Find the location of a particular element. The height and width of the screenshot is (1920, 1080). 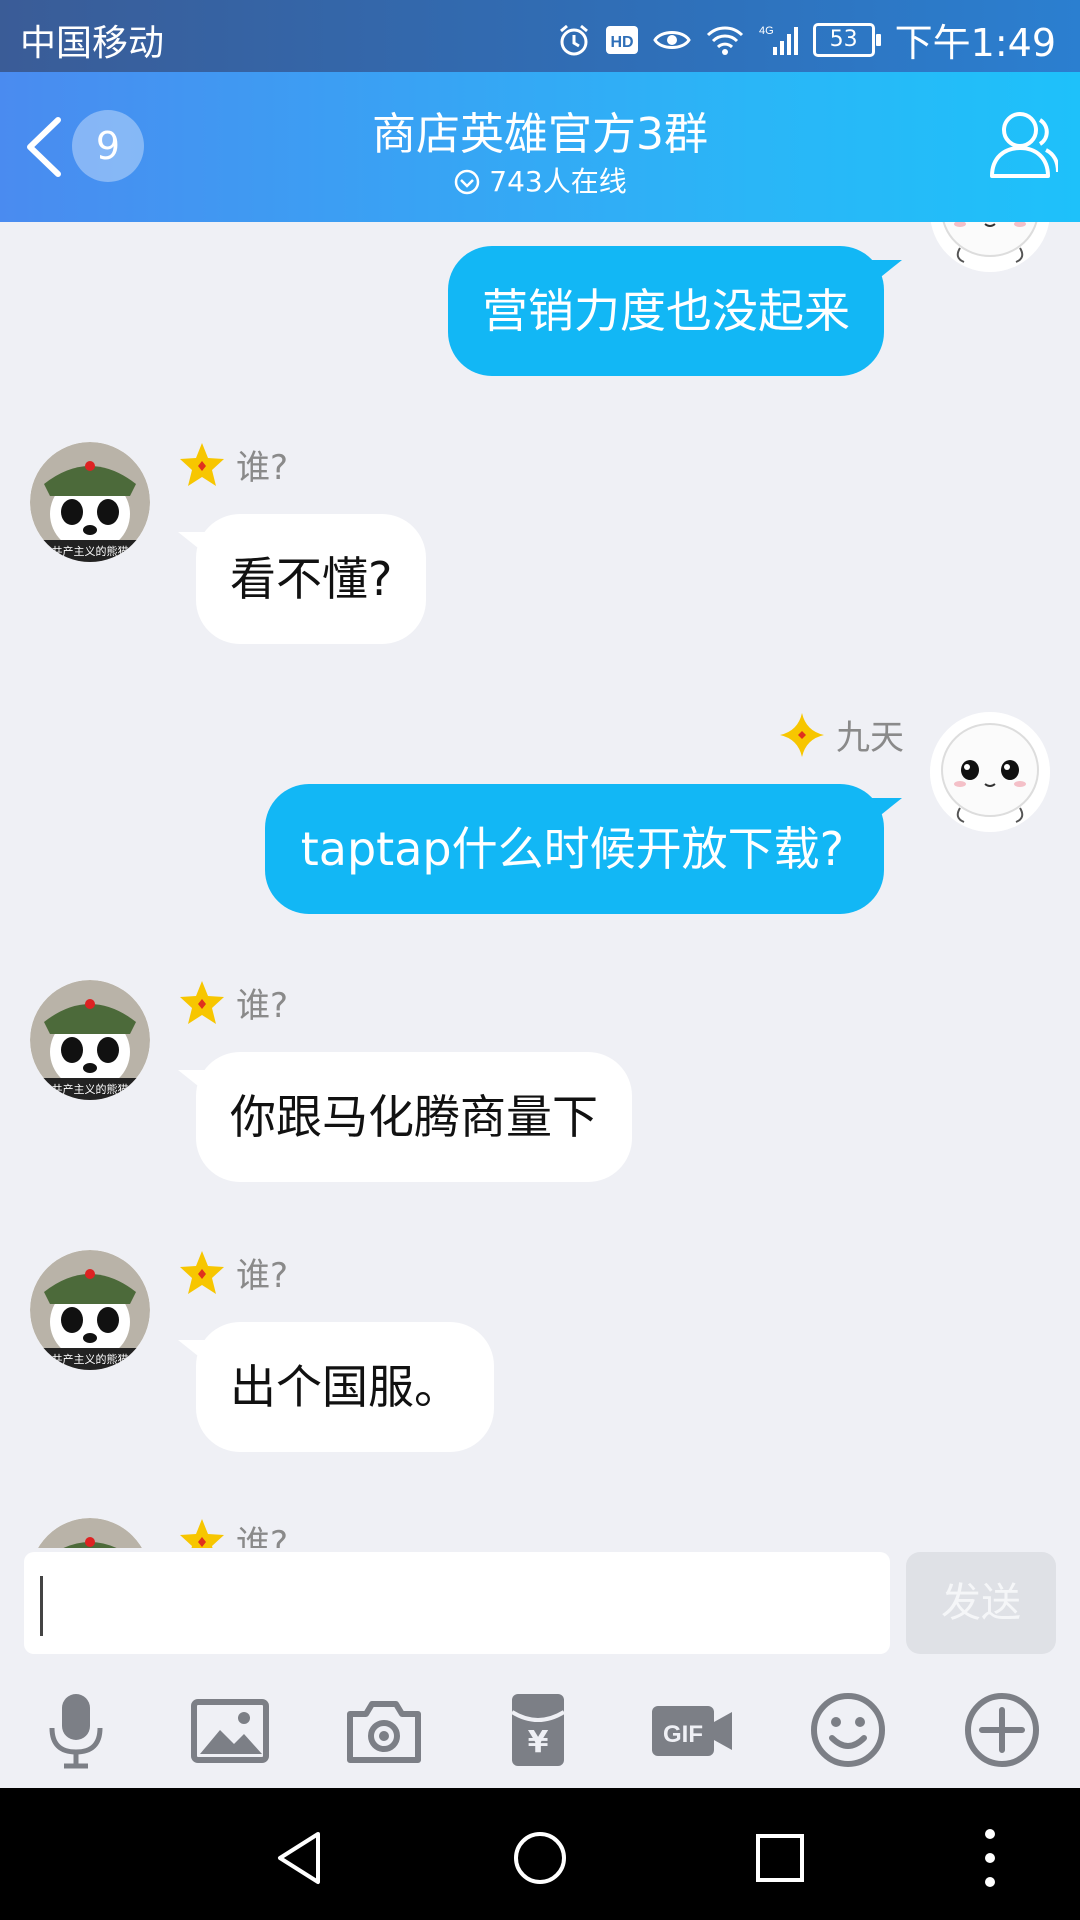

home-circle-icon is located at coordinates (540, 1858).